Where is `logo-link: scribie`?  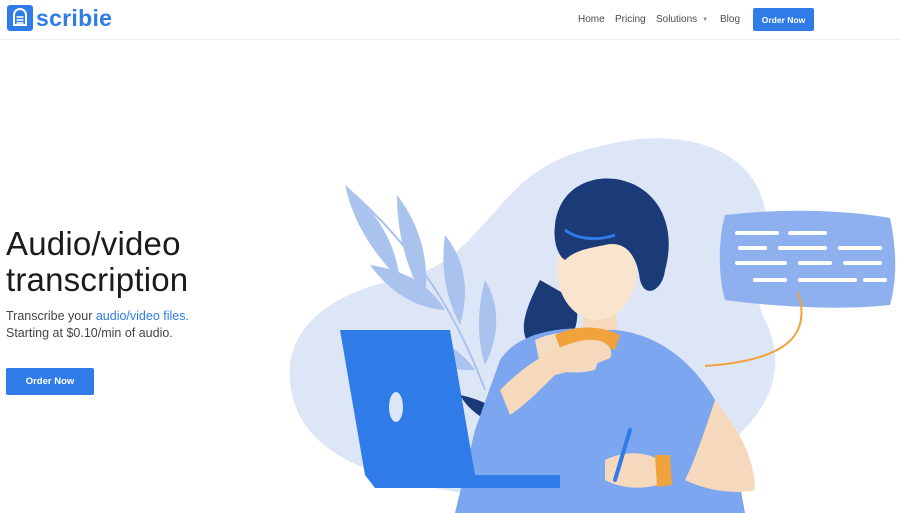 logo-link: scribie is located at coordinates (59, 18).